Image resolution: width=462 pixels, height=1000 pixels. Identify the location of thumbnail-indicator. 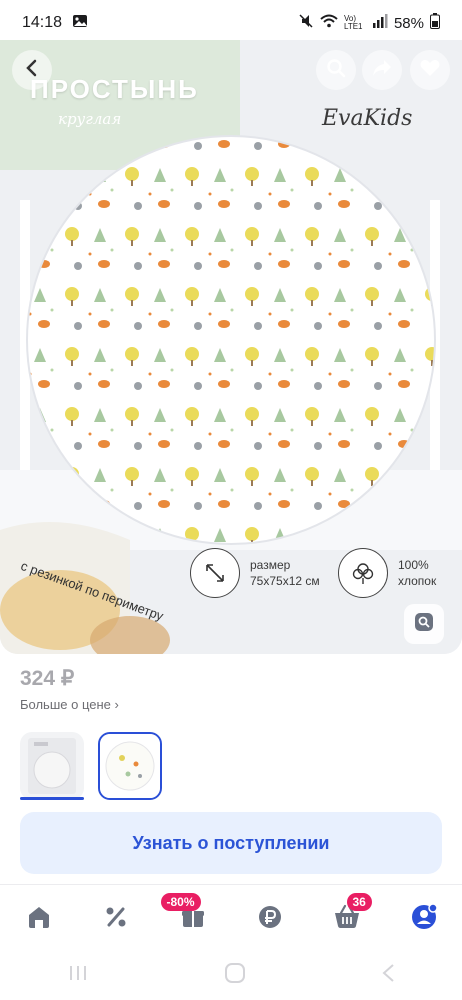
(52, 798).